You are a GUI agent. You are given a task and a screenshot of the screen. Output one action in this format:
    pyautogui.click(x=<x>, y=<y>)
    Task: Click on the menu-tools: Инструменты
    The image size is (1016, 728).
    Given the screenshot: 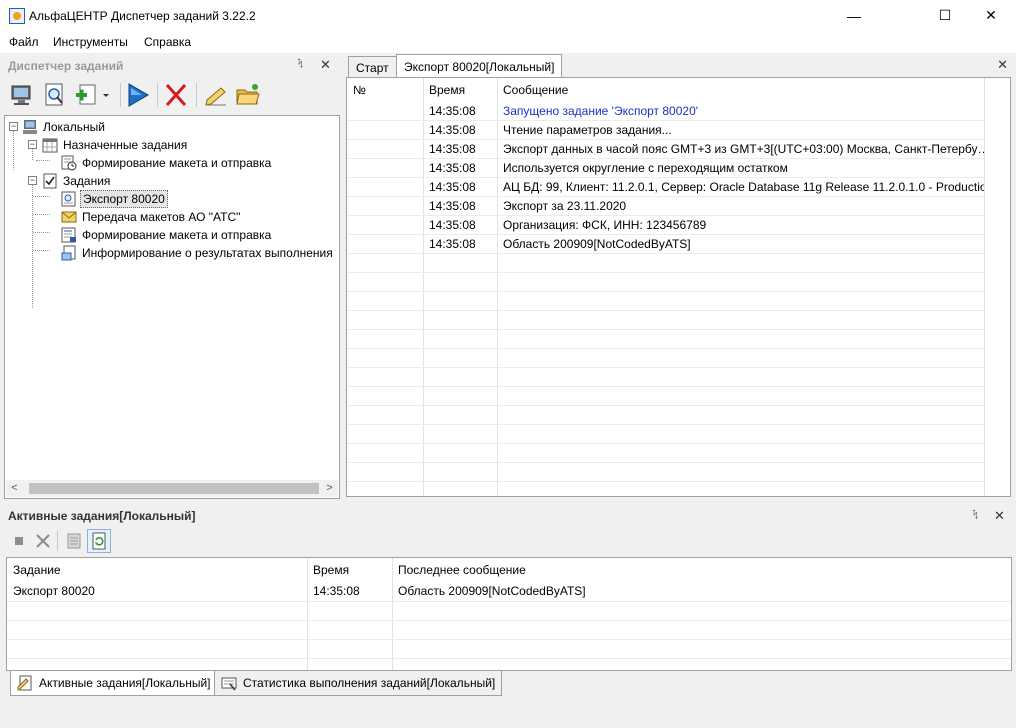 What is the action you would take?
    pyautogui.click(x=90, y=42)
    